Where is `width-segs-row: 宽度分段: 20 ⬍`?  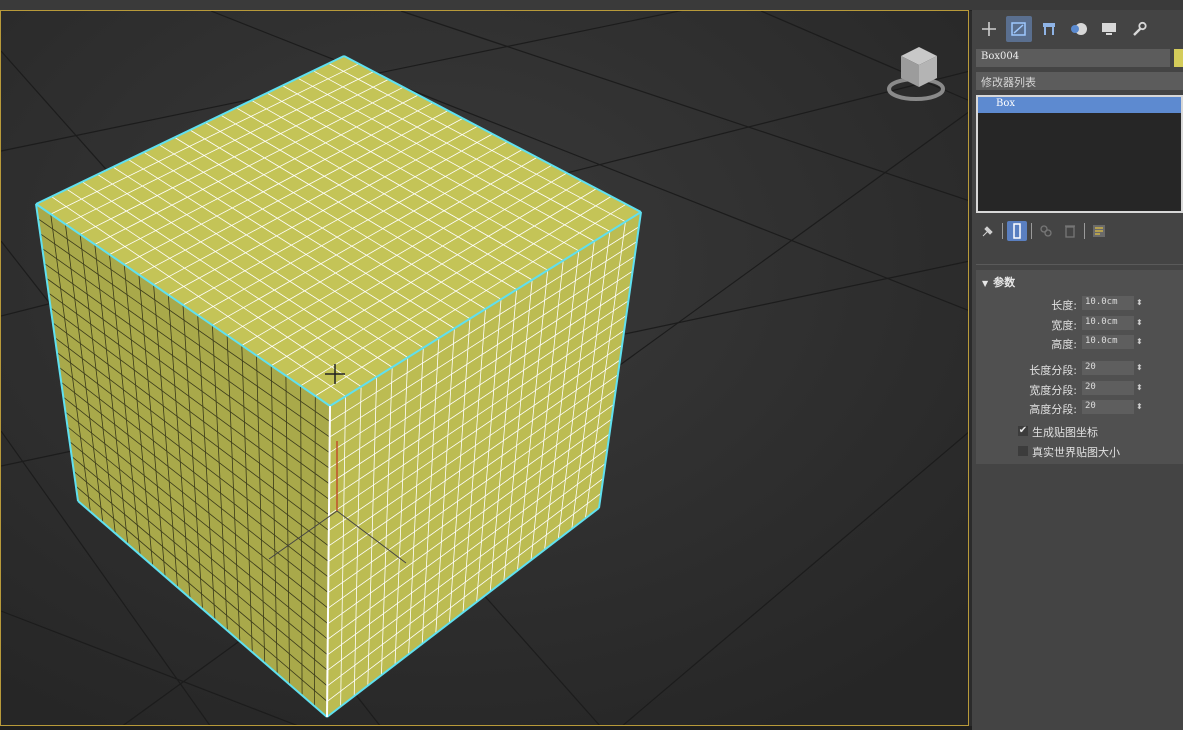
width-segs-row: 宽度分段: 20 ⬍ is located at coordinates (1079, 389).